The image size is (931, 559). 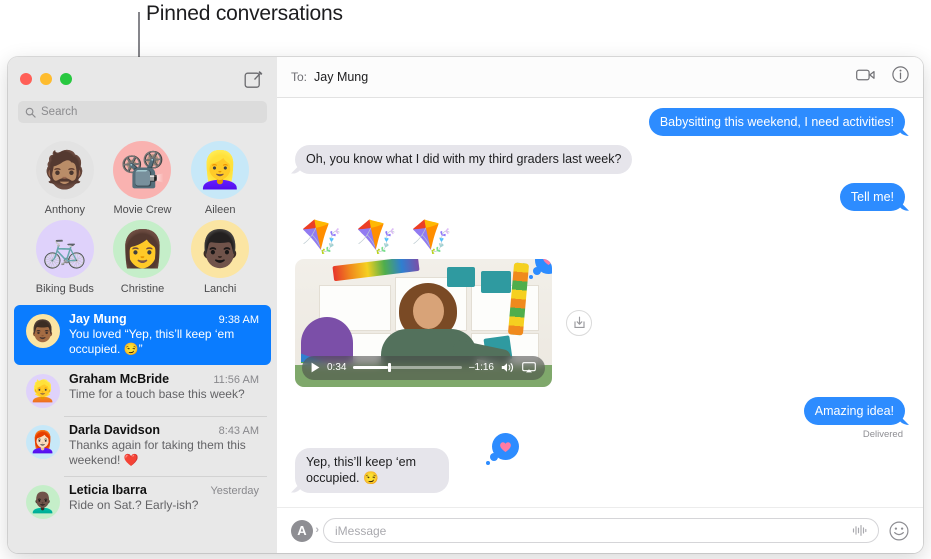 I want to click on message-bubble-incoming-final: Yep, this’ll keep ‘em occupied. 😏, so click(x=372, y=470).